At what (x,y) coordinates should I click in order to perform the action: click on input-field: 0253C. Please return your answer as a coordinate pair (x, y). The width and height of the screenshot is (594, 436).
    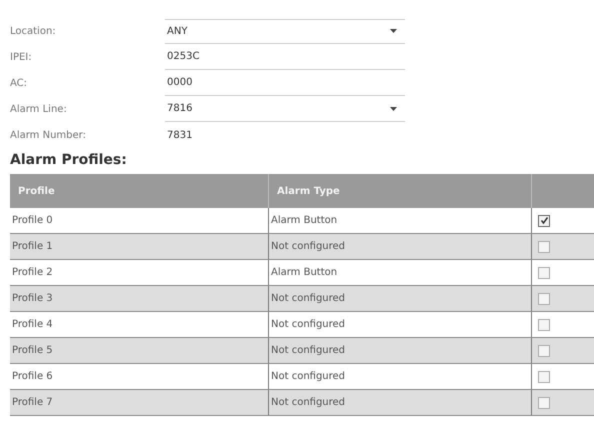
    Looking at the image, I should click on (285, 57).